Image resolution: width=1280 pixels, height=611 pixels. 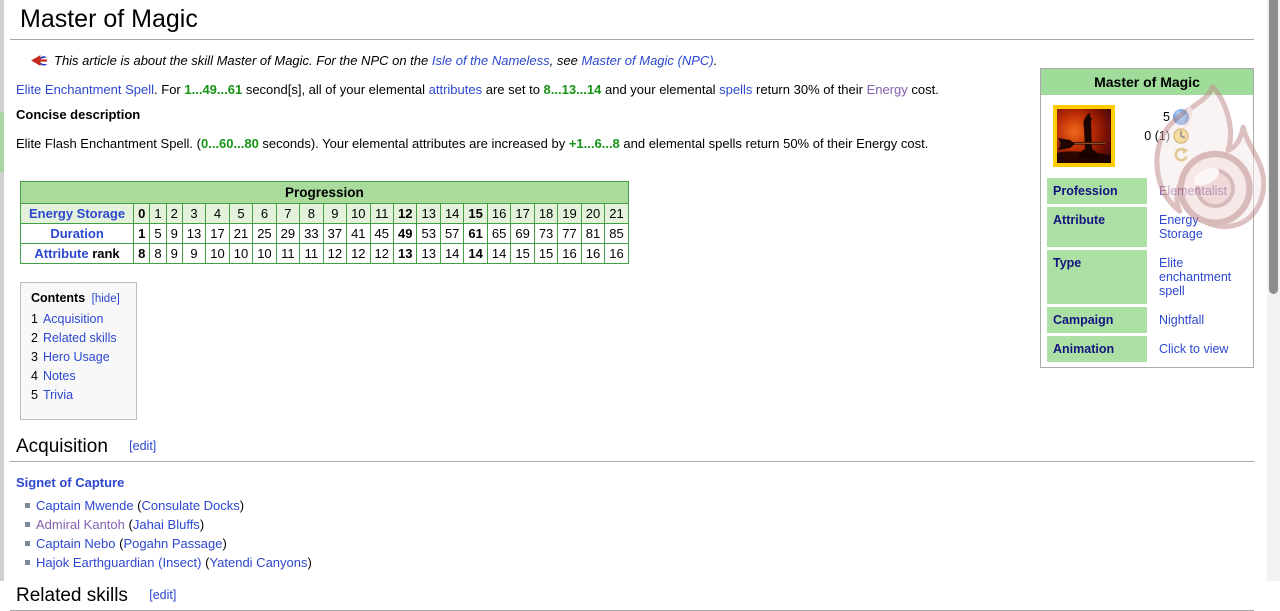 What do you see at coordinates (62, 446) in the screenshot?
I see `acquisition-heading-text: Acquisition` at bounding box center [62, 446].